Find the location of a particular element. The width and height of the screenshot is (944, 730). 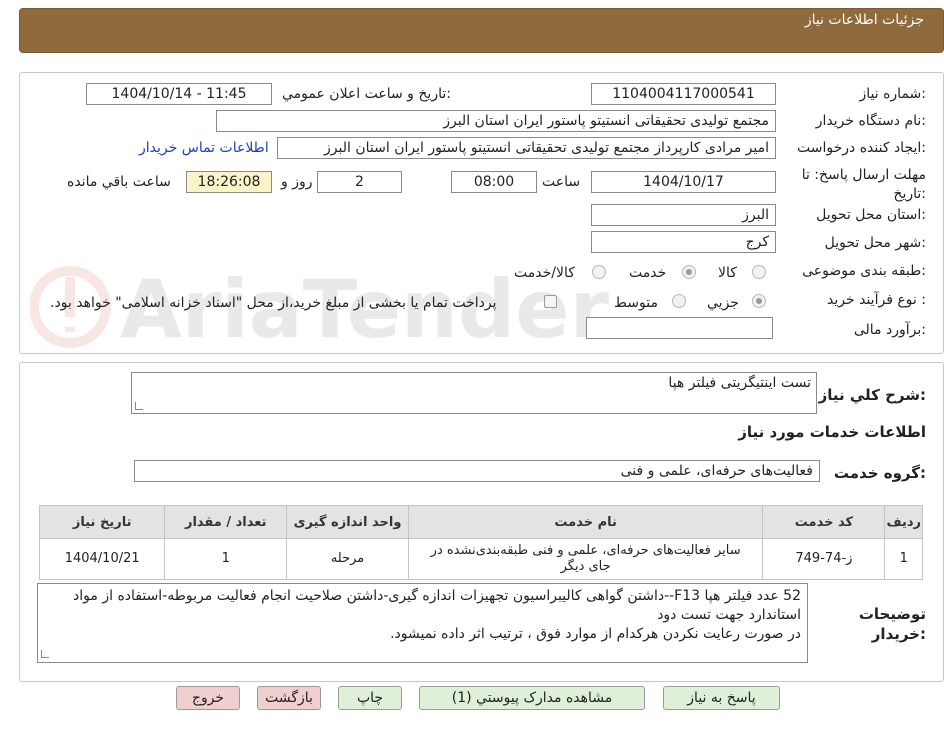

deadline-date-field: 1404/10/17 is located at coordinates (683, 182).